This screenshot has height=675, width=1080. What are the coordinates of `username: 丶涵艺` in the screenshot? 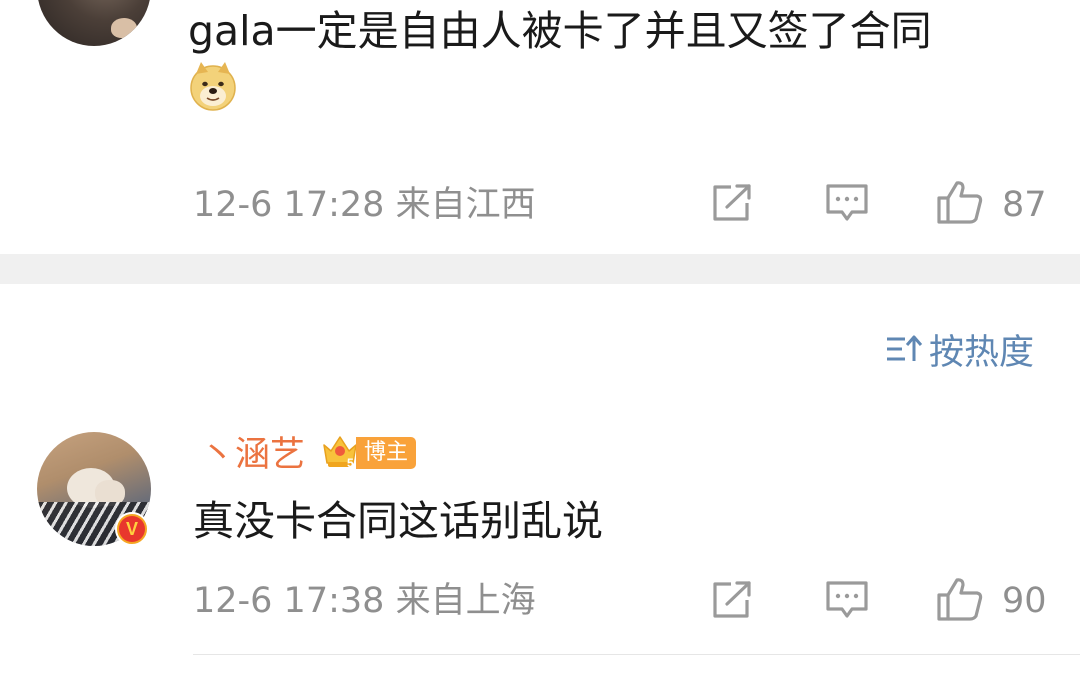 It's located at (252, 455).